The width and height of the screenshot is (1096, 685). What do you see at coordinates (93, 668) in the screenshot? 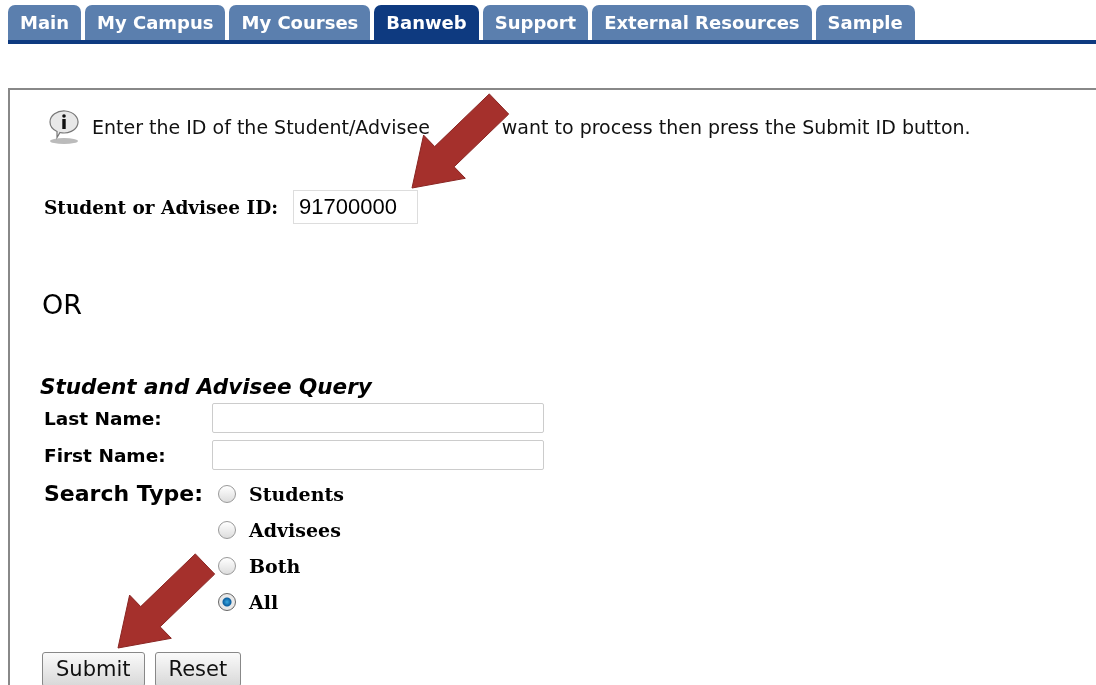
I see `form-button: Submit` at bounding box center [93, 668].